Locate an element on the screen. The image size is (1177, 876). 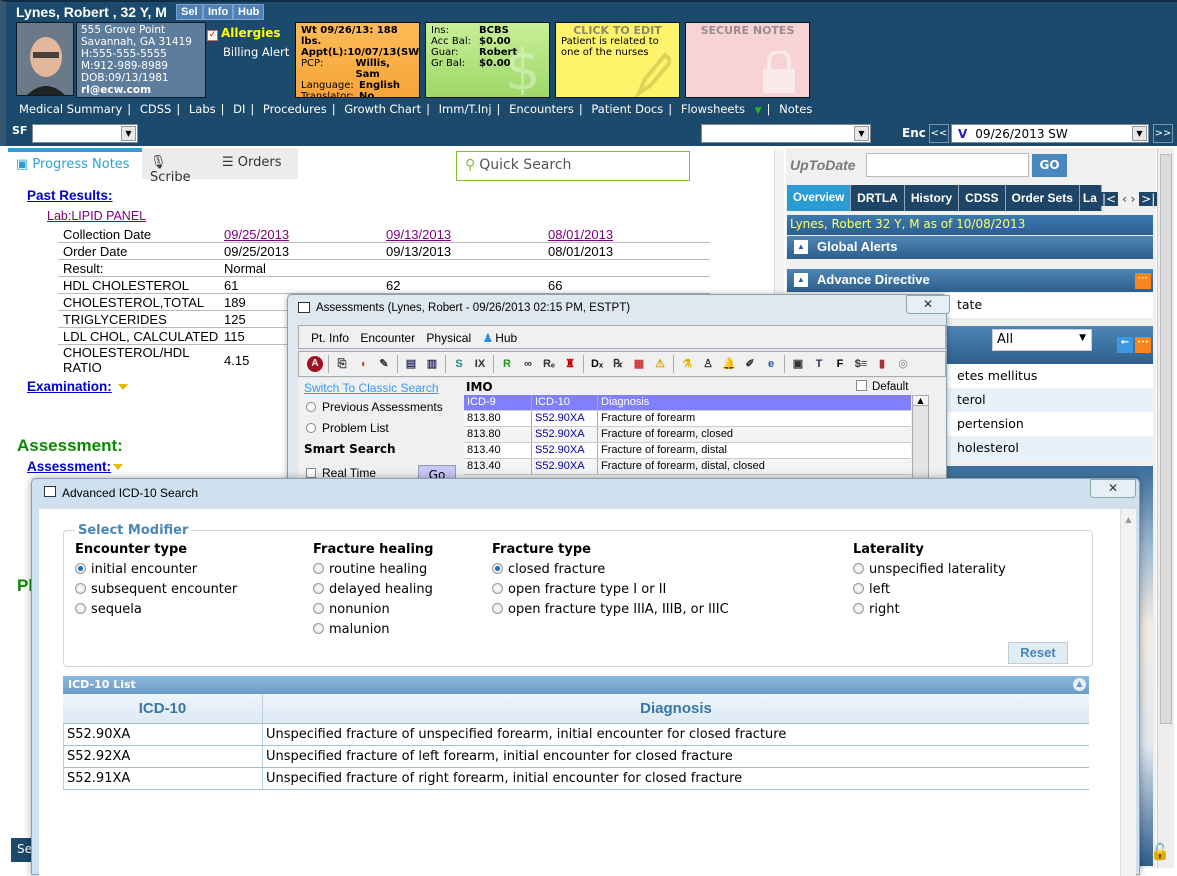
nav-encounters: Encounters is located at coordinates (541, 109).